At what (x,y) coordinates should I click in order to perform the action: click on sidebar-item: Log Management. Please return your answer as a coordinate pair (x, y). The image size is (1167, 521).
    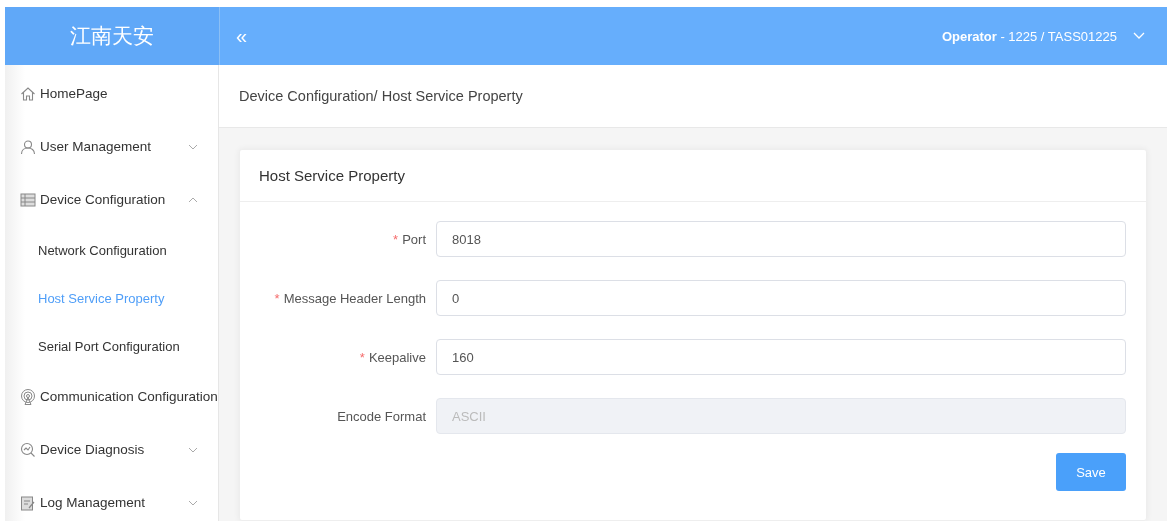
    Looking at the image, I should click on (111, 498).